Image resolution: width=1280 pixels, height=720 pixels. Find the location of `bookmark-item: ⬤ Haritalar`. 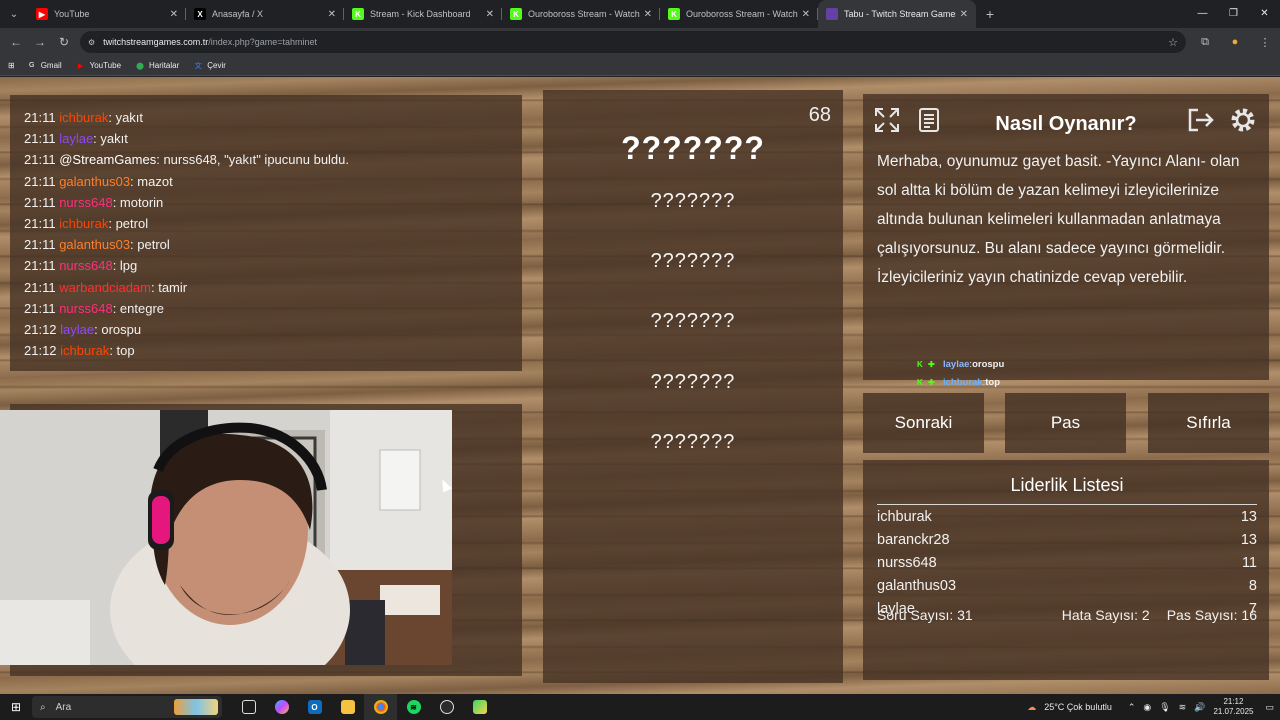

bookmark-item: ⬤ Haritalar is located at coordinates (157, 66).